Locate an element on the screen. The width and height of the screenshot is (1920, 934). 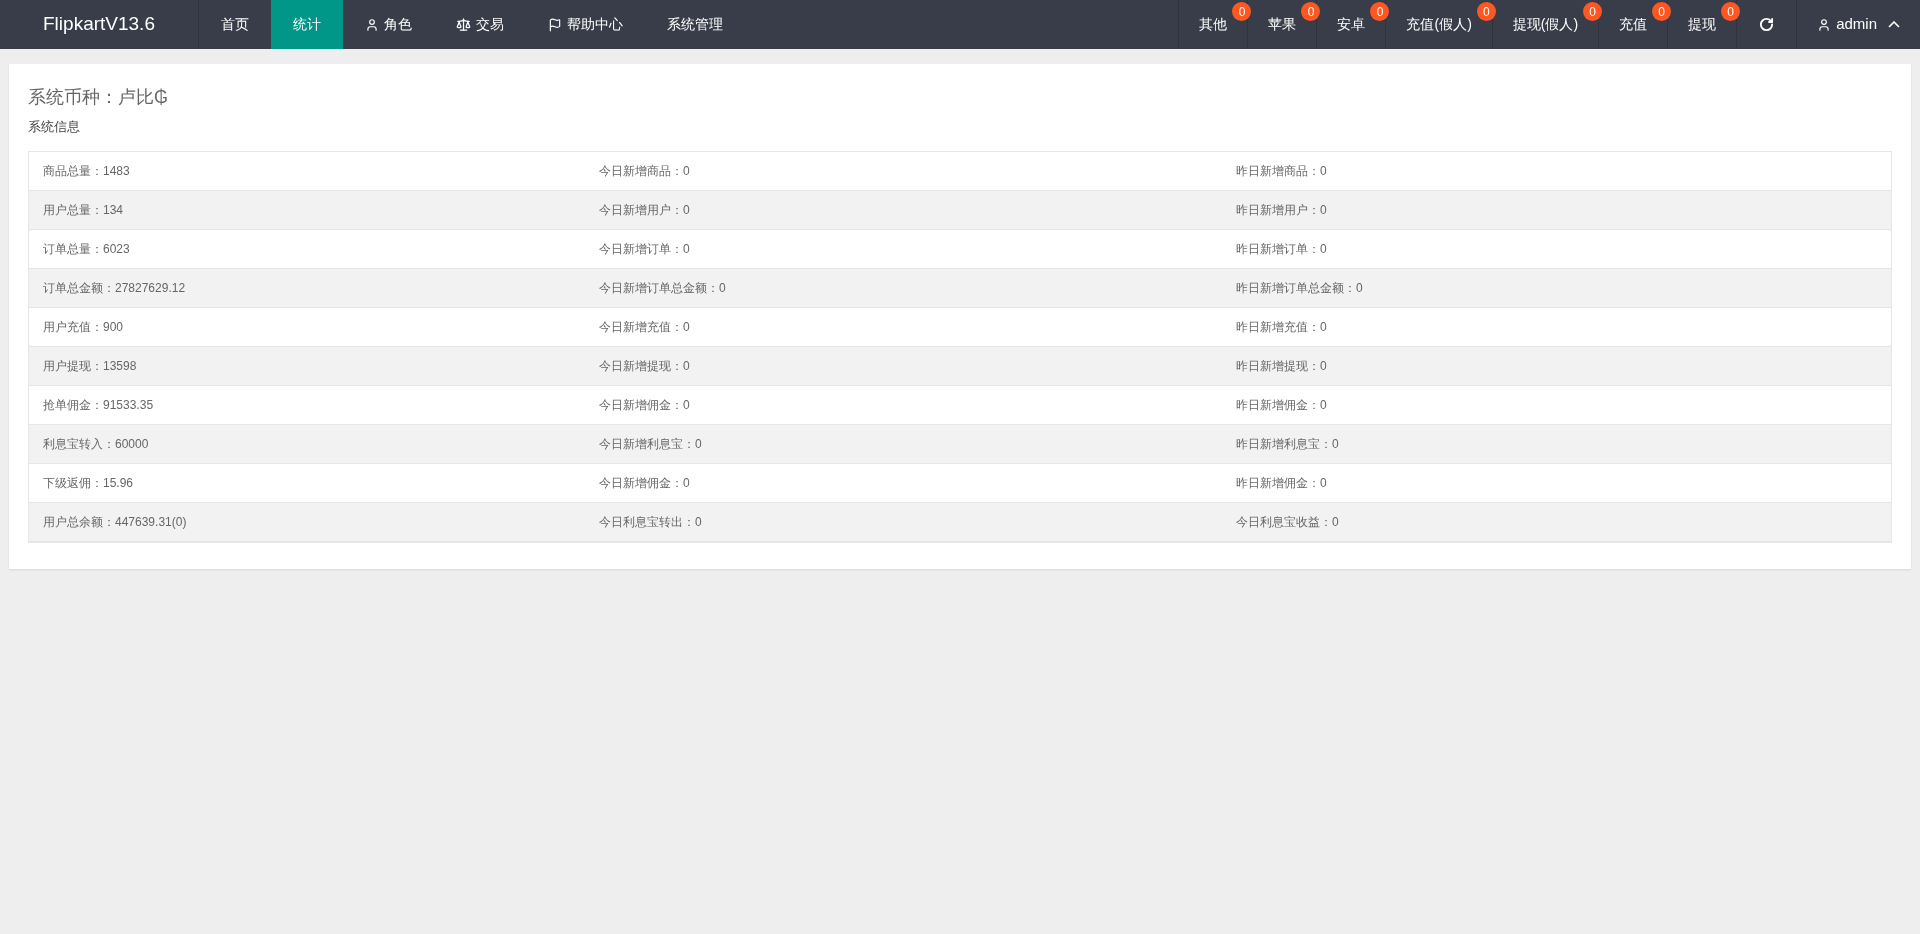
stat-text: 今日利息宝转出：0 is located at coordinates (651, 522).